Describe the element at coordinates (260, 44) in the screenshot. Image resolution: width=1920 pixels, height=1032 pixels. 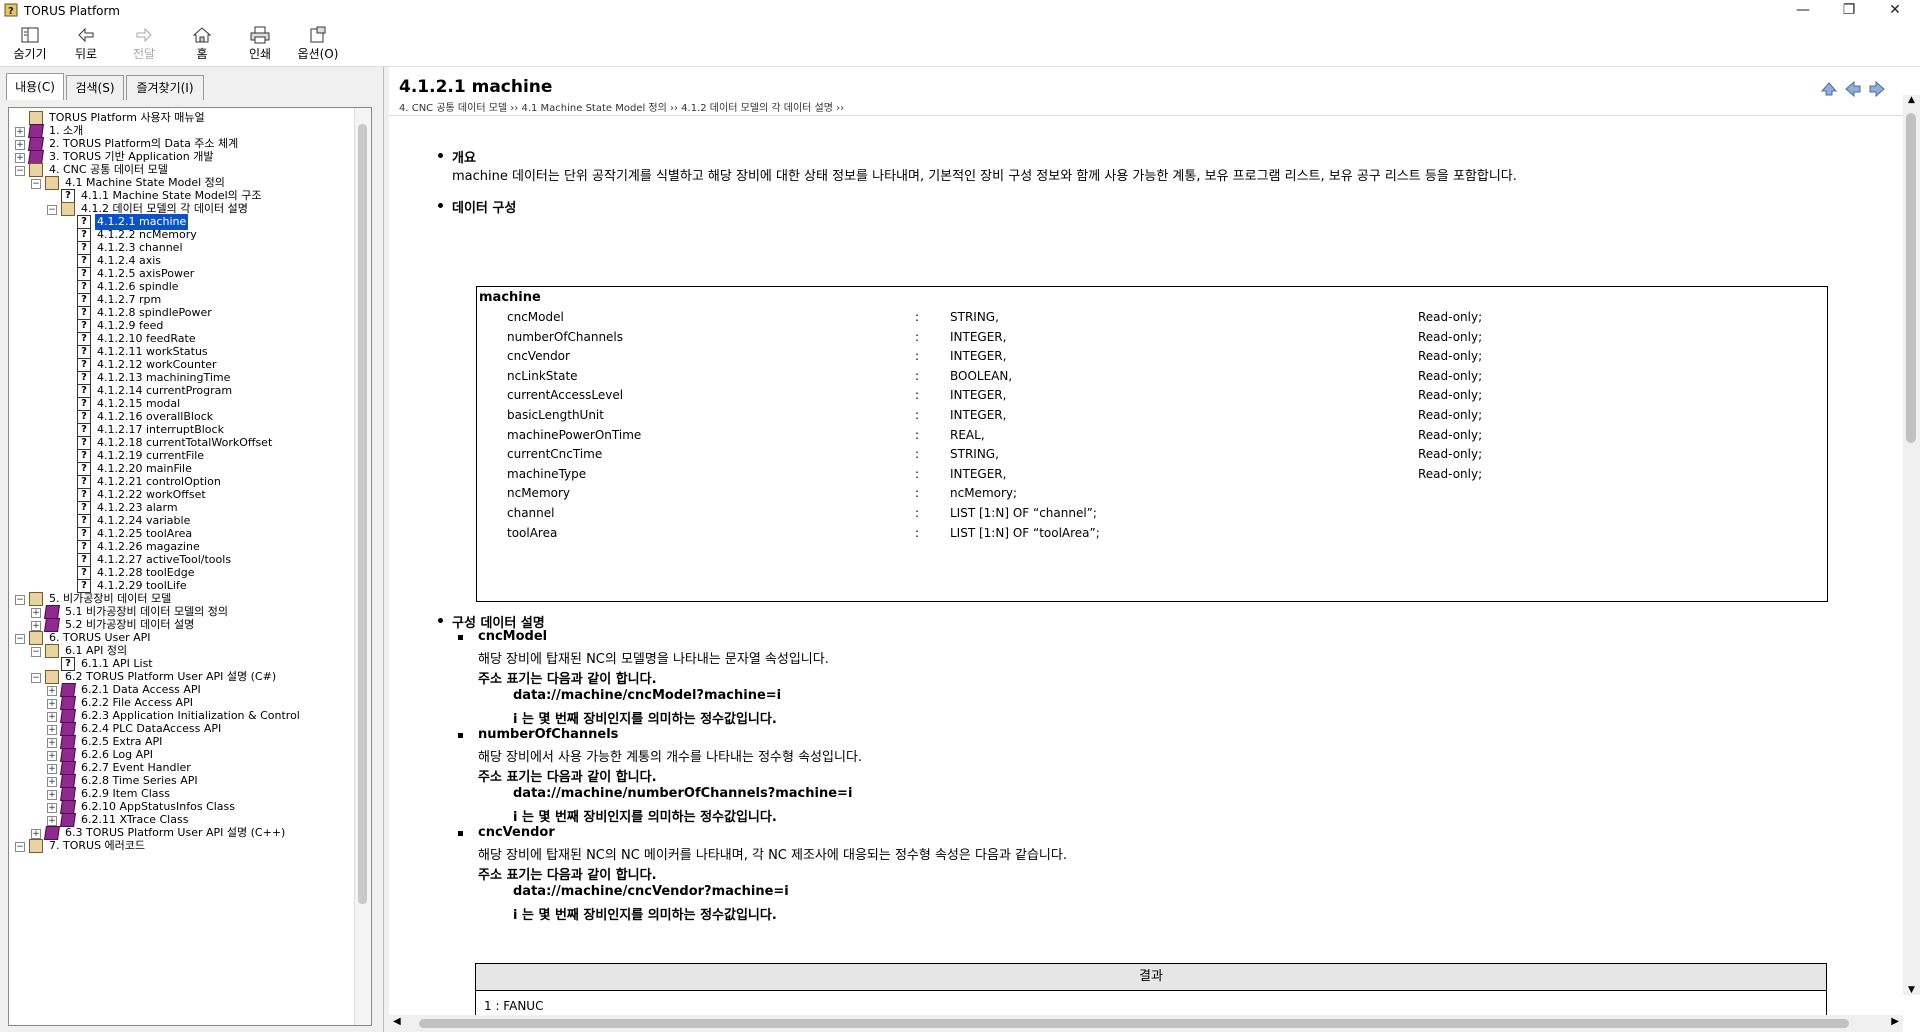
I see `print-button: 인쇄` at that location.